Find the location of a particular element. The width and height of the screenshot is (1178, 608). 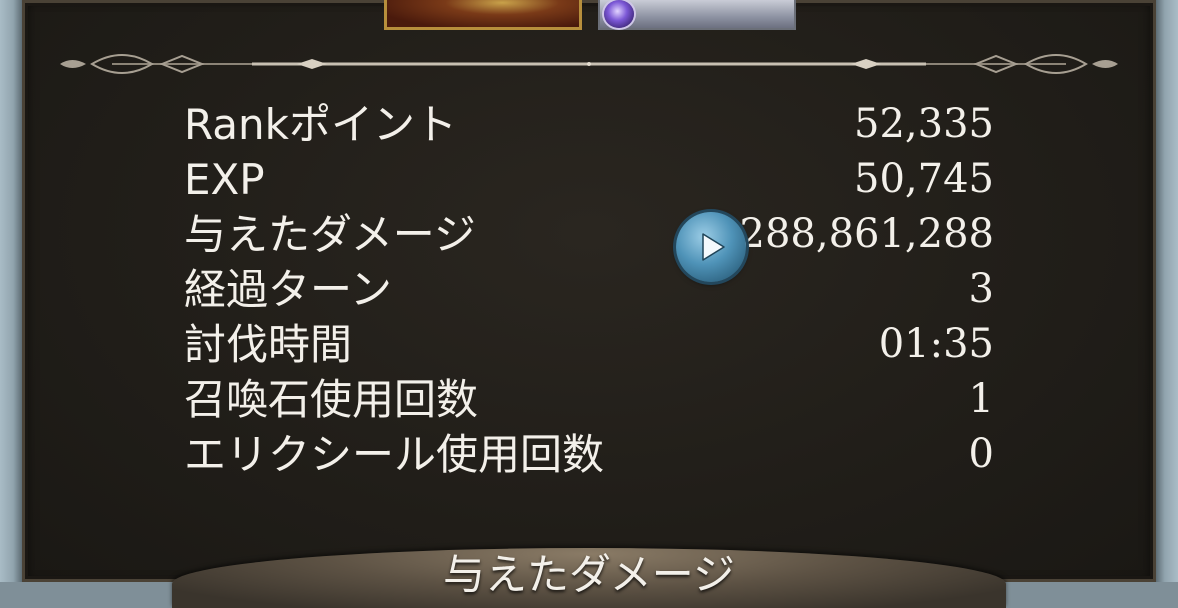

damage-section-tab: 与えたダメージ is located at coordinates (589, 578).